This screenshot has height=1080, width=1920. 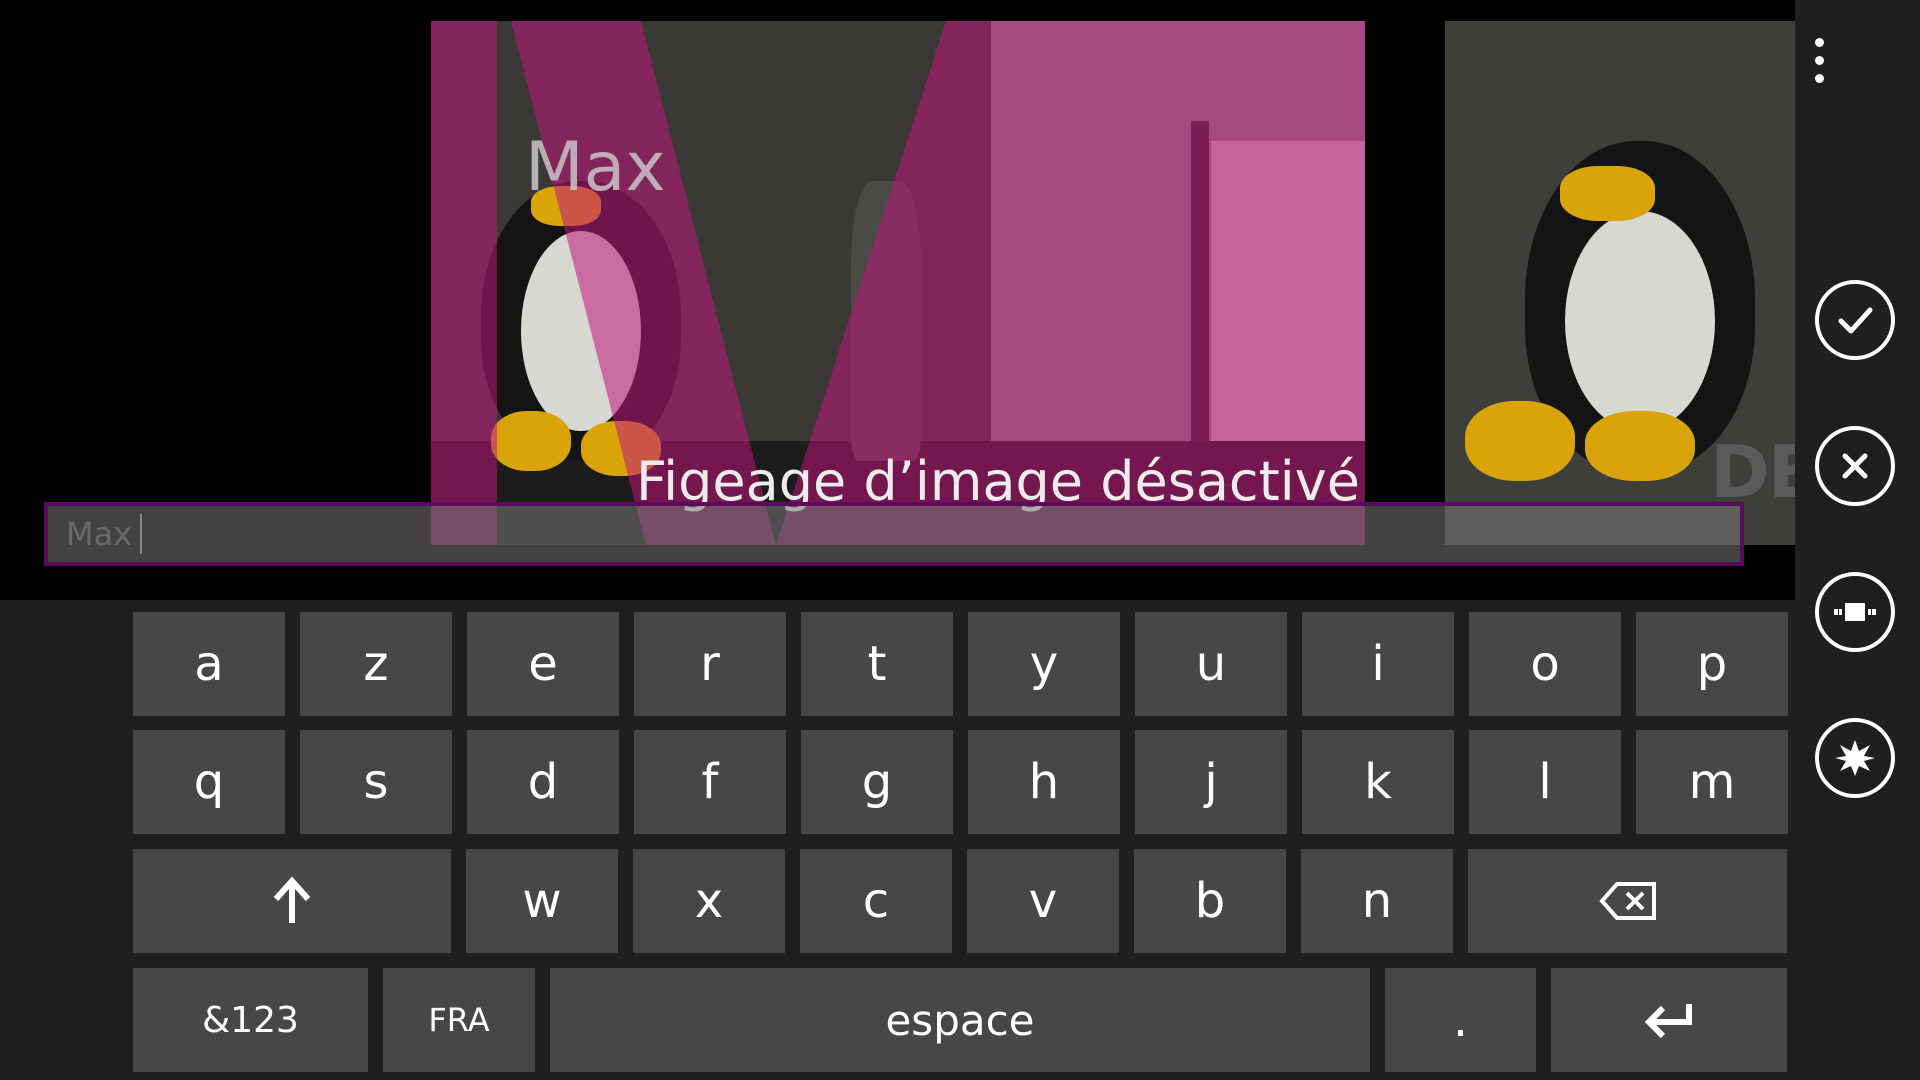 What do you see at coordinates (1712, 664) in the screenshot?
I see `key-p: p` at bounding box center [1712, 664].